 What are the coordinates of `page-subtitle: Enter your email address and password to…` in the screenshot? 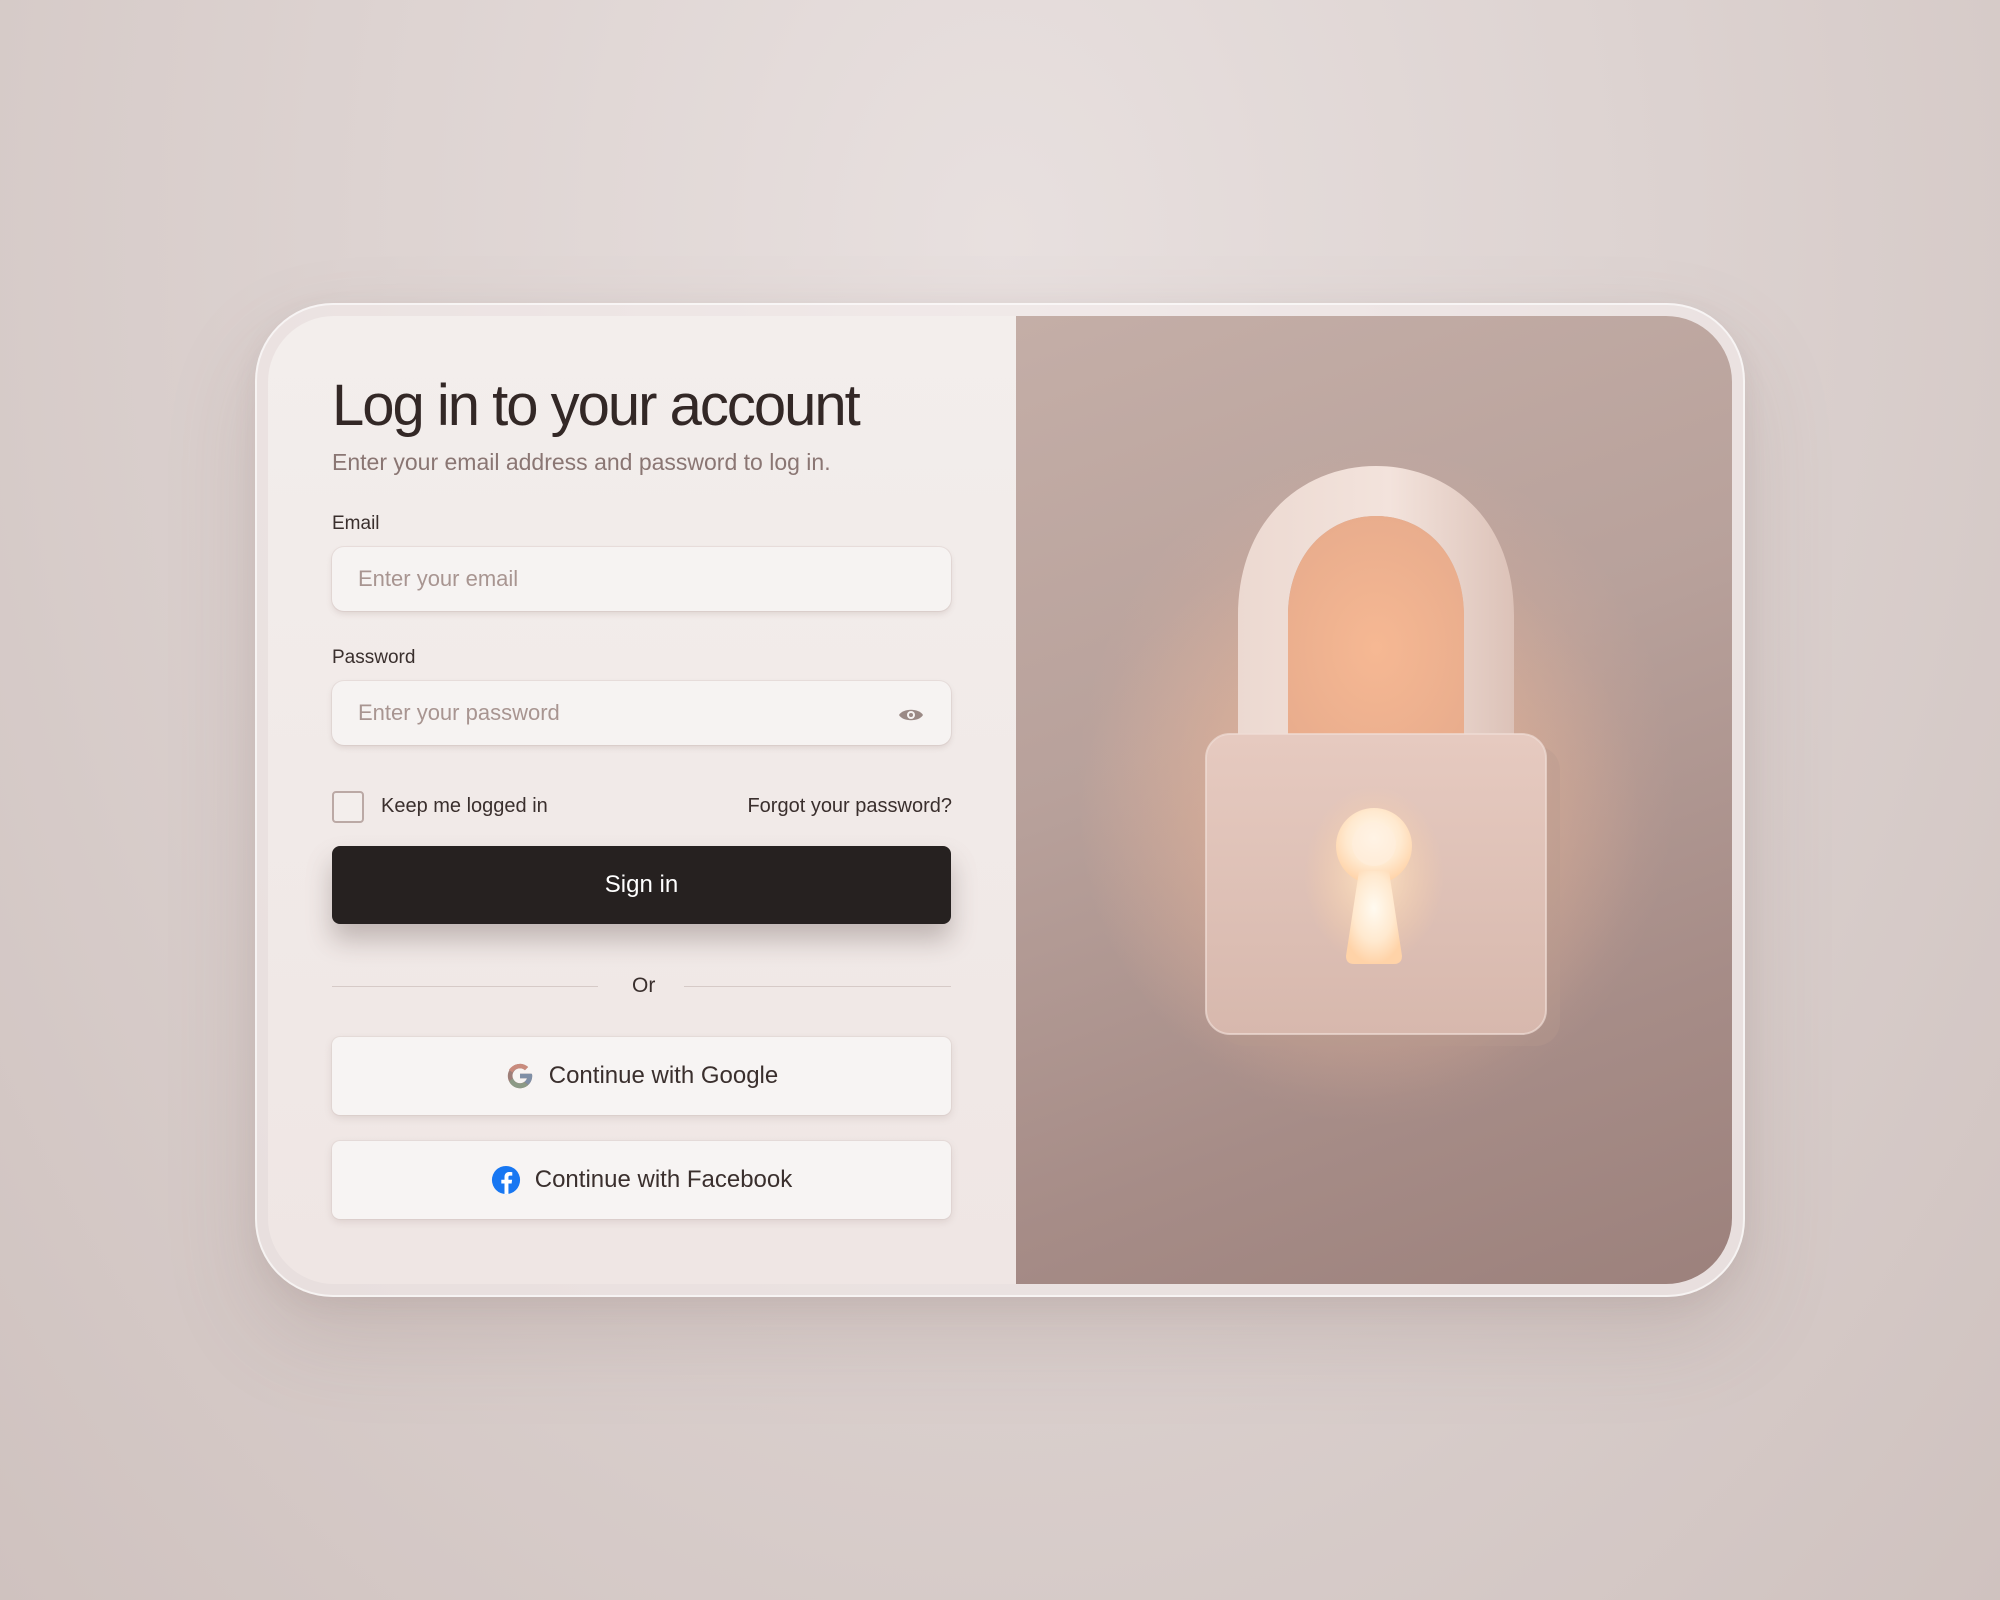 It's located at (581, 462).